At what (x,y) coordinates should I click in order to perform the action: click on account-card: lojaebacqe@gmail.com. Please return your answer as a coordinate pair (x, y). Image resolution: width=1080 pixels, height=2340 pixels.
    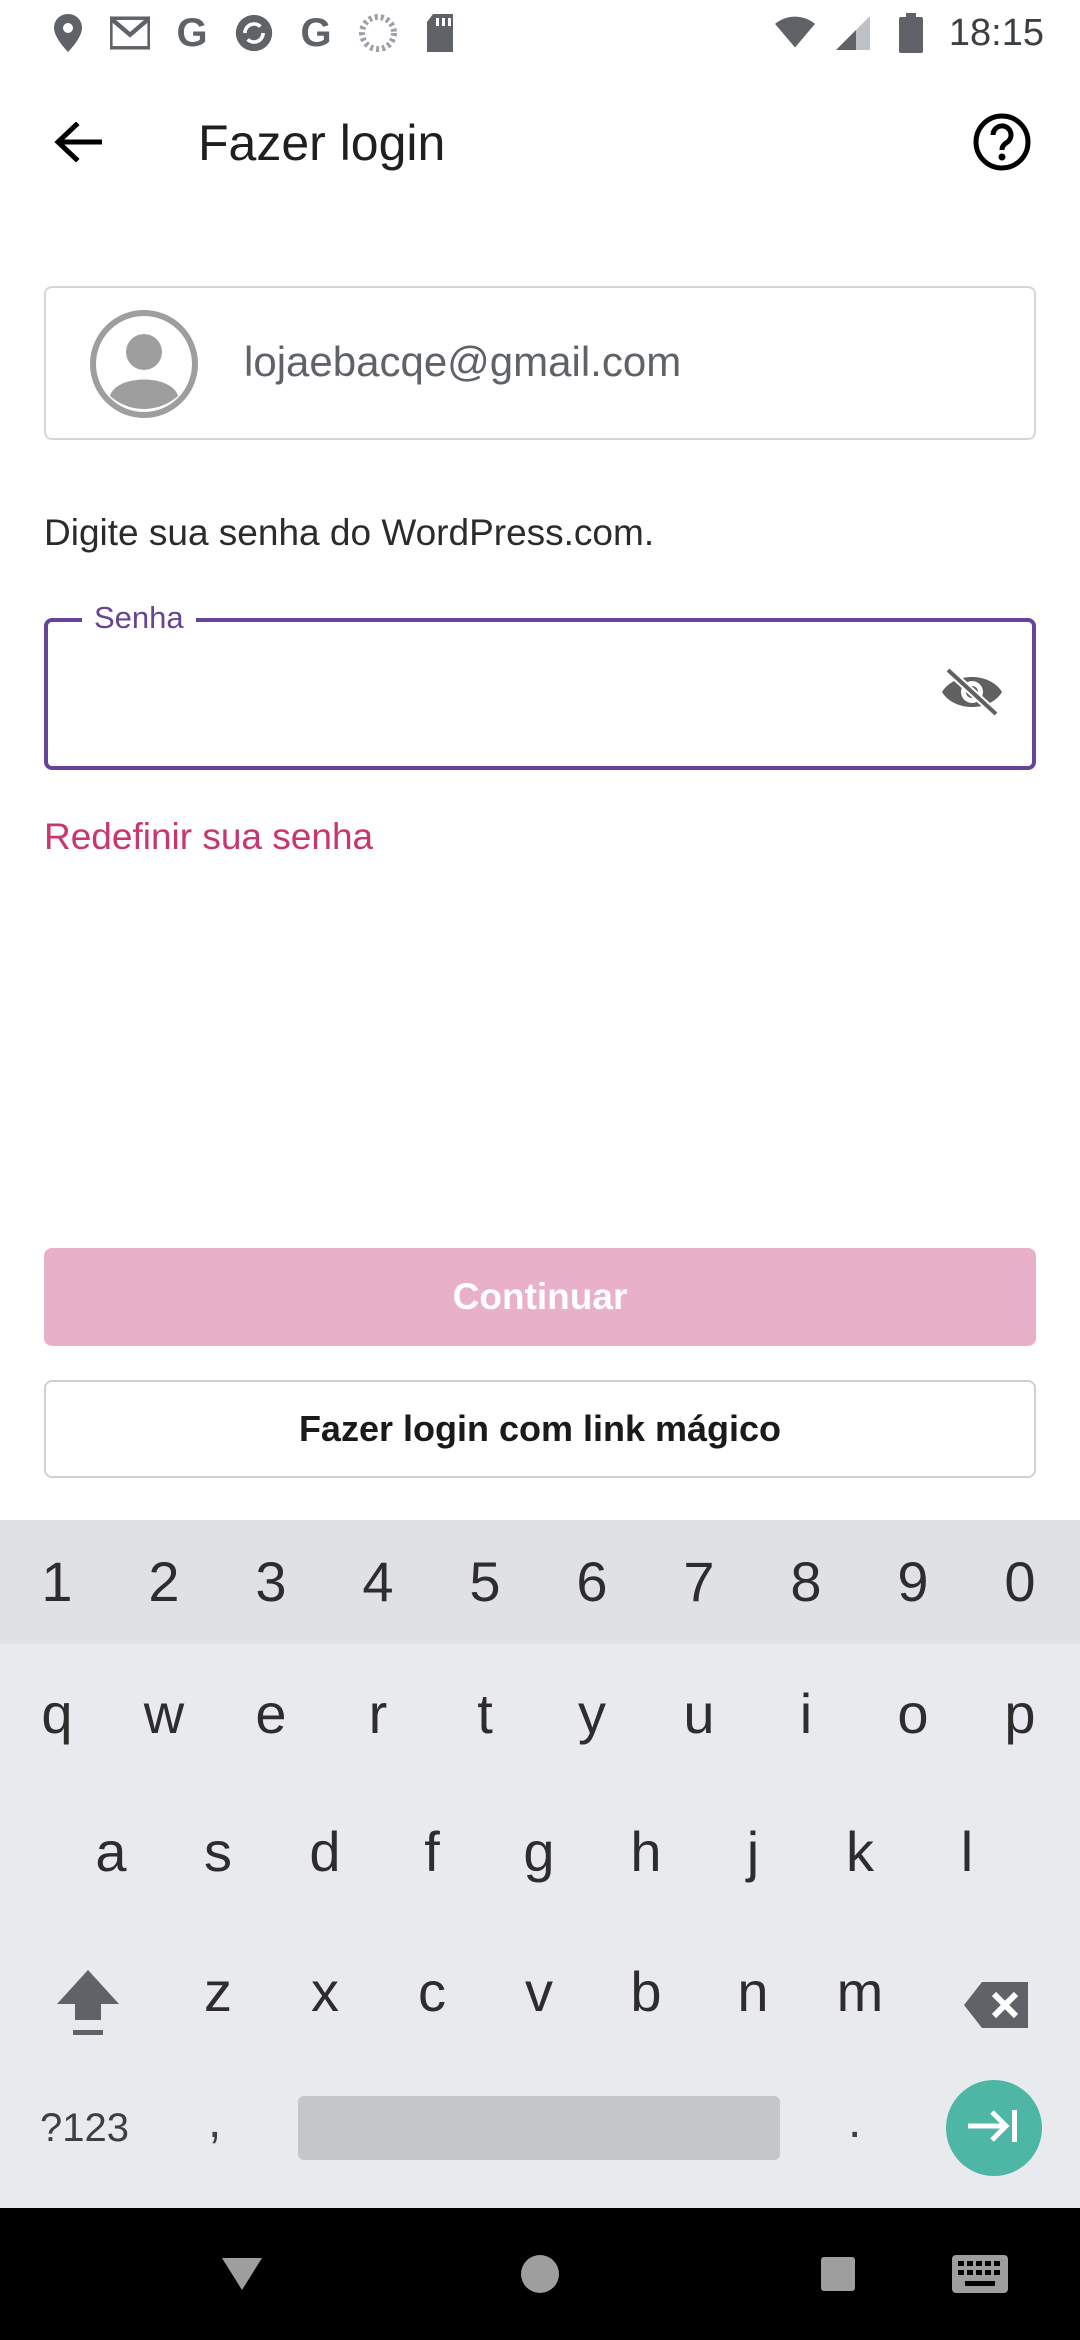
    Looking at the image, I should click on (540, 363).